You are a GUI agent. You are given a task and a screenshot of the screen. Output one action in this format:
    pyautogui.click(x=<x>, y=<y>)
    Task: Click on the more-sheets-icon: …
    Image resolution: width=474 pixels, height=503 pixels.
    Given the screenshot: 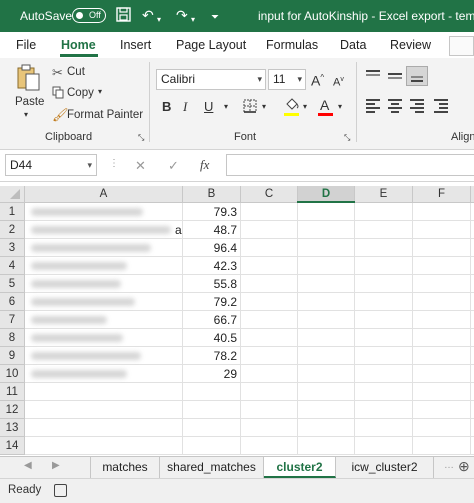 What is the action you would take?
    pyautogui.click(x=449, y=465)
    